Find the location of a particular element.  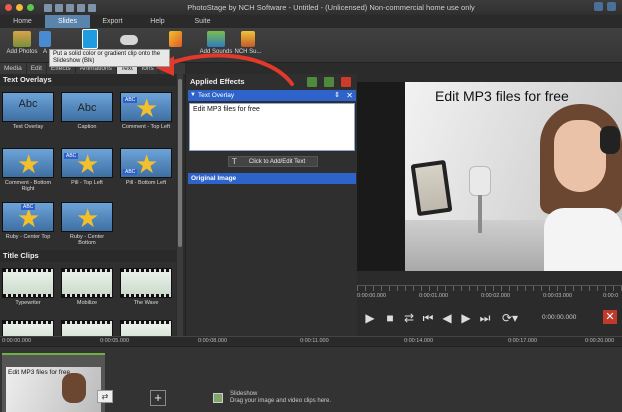

title-clip-the-wave: The Wave is located at coordinates (146, 287).